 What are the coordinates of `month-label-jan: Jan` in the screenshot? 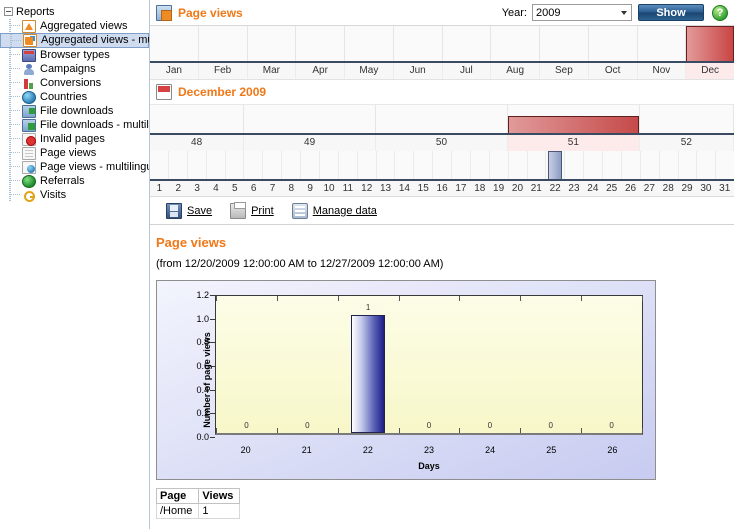 It's located at (174, 71).